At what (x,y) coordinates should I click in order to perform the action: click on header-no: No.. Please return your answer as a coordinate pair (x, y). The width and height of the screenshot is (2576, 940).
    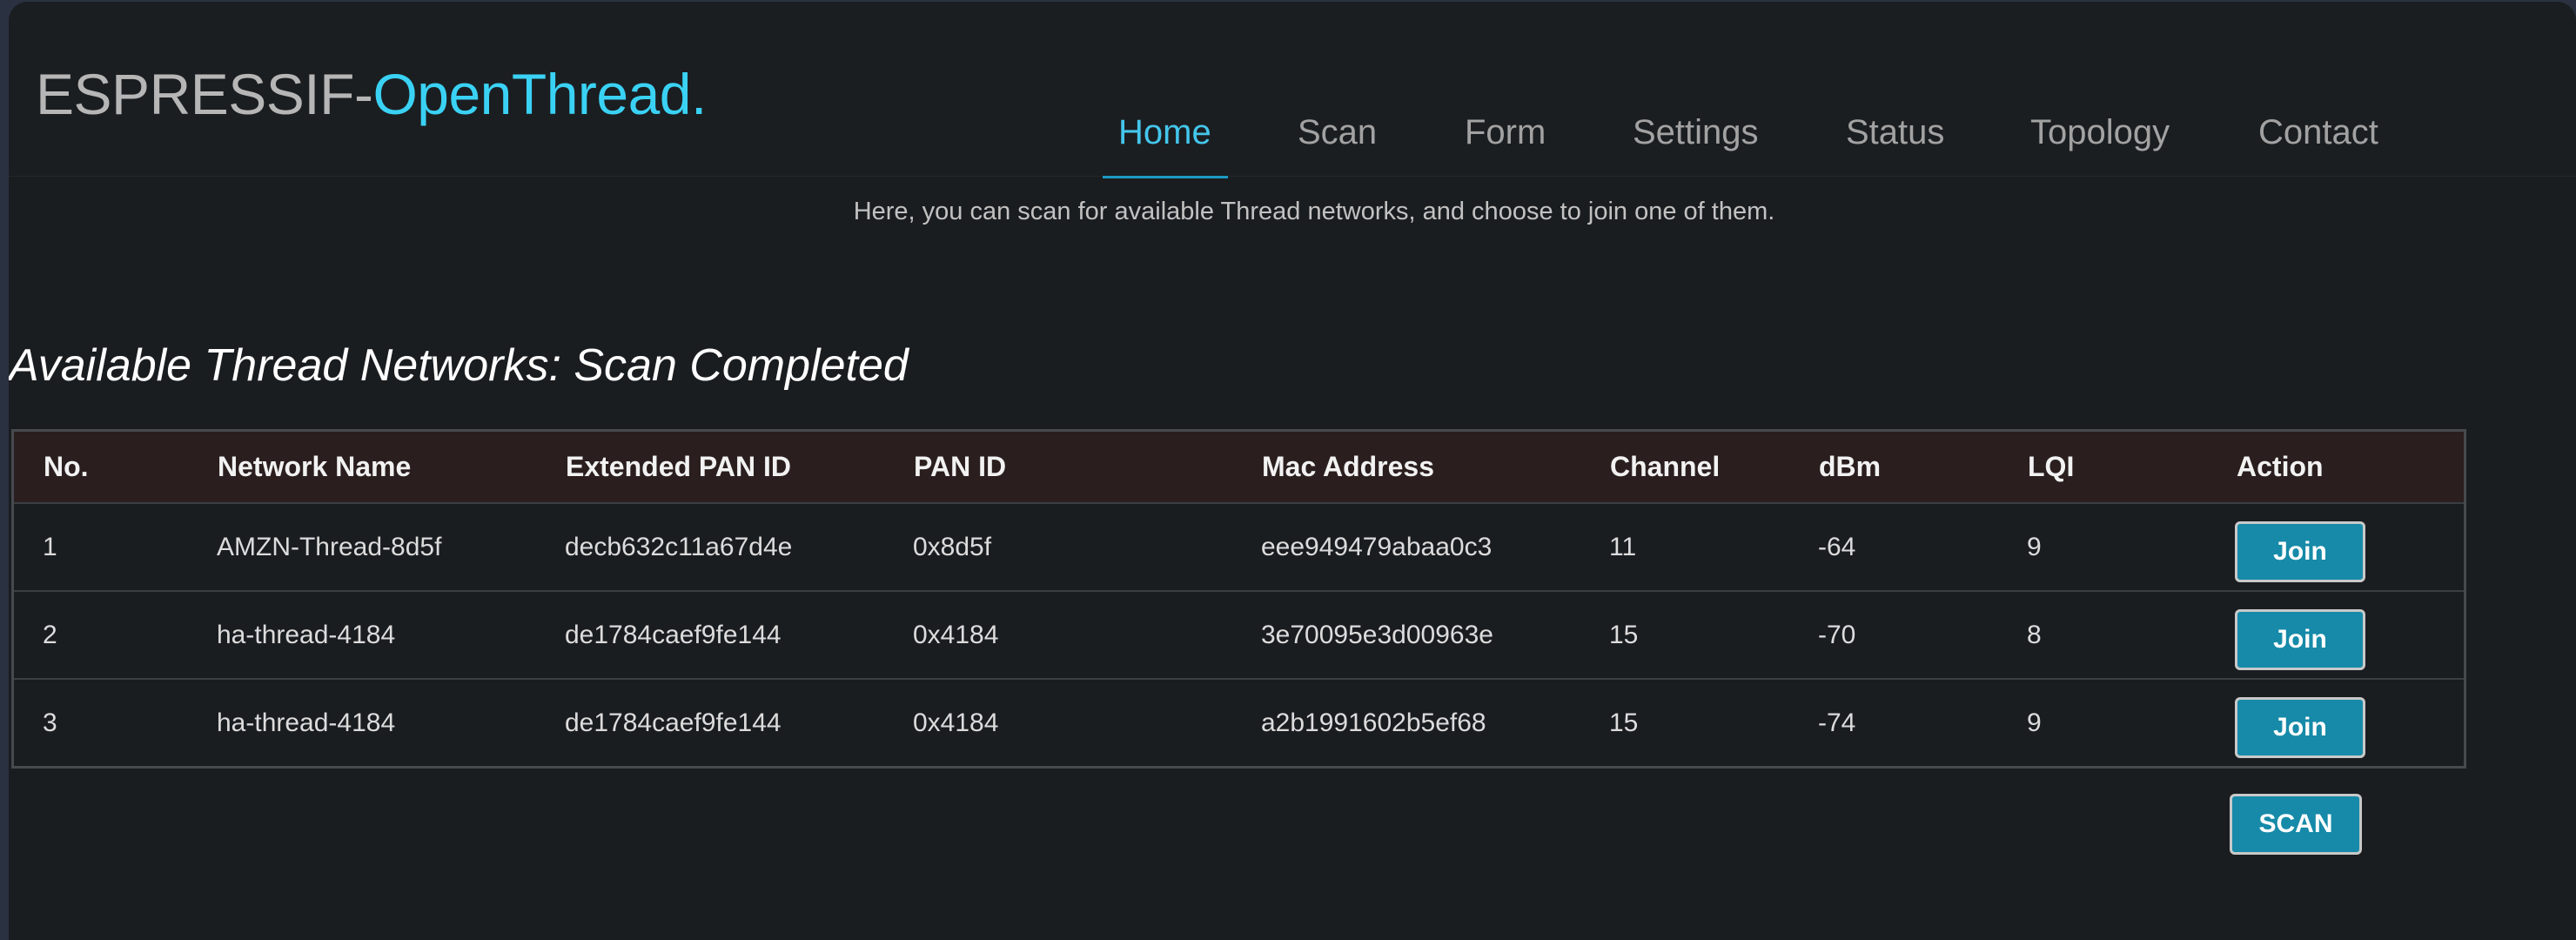
    Looking at the image, I should click on (66, 466).